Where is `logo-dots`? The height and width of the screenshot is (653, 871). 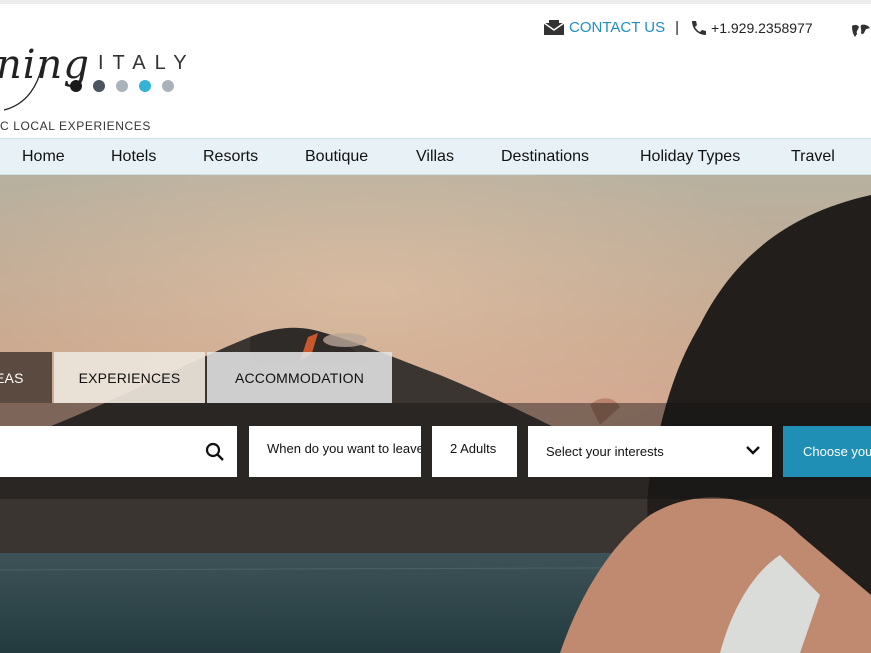
logo-dots is located at coordinates (122, 86).